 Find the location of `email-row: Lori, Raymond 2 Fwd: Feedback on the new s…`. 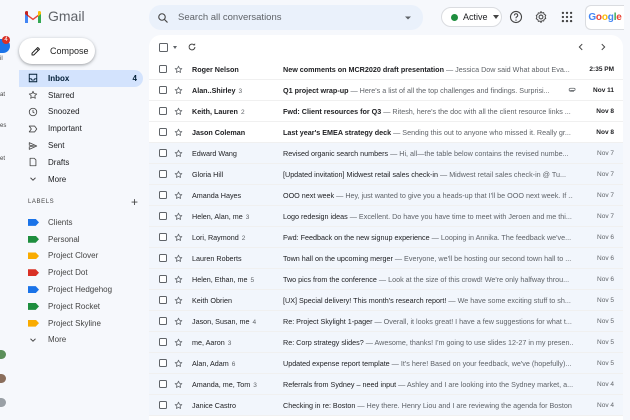

email-row: Lori, Raymond 2 Fwd: Feedback on the new s… is located at coordinates (386, 237).